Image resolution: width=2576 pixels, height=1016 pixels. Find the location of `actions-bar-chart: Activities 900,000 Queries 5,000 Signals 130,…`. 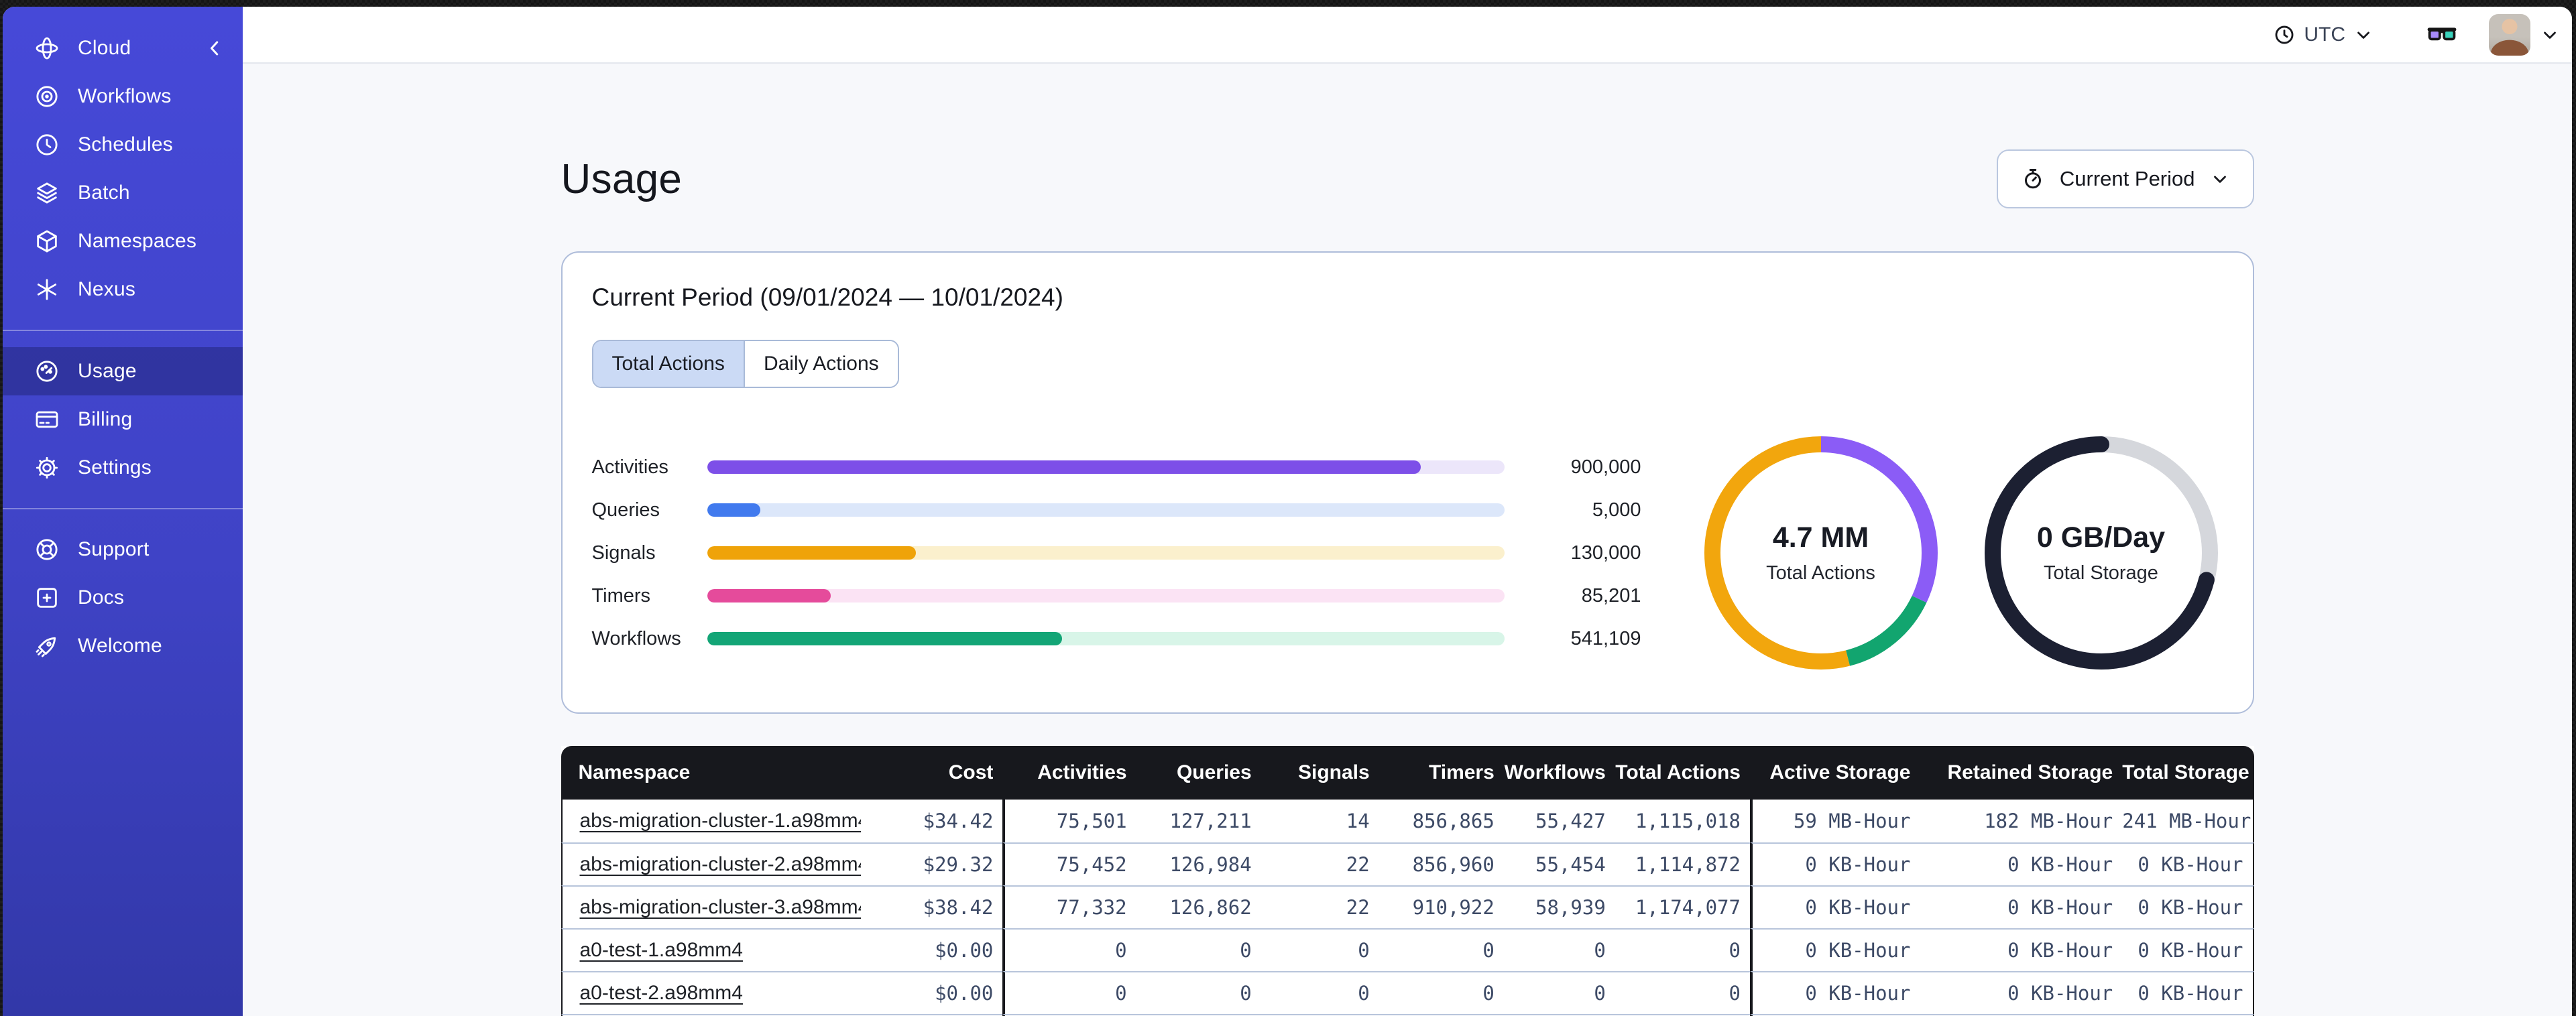

actions-bar-chart: Activities 900,000 Queries 5,000 Signals 130,… is located at coordinates (1116, 553).